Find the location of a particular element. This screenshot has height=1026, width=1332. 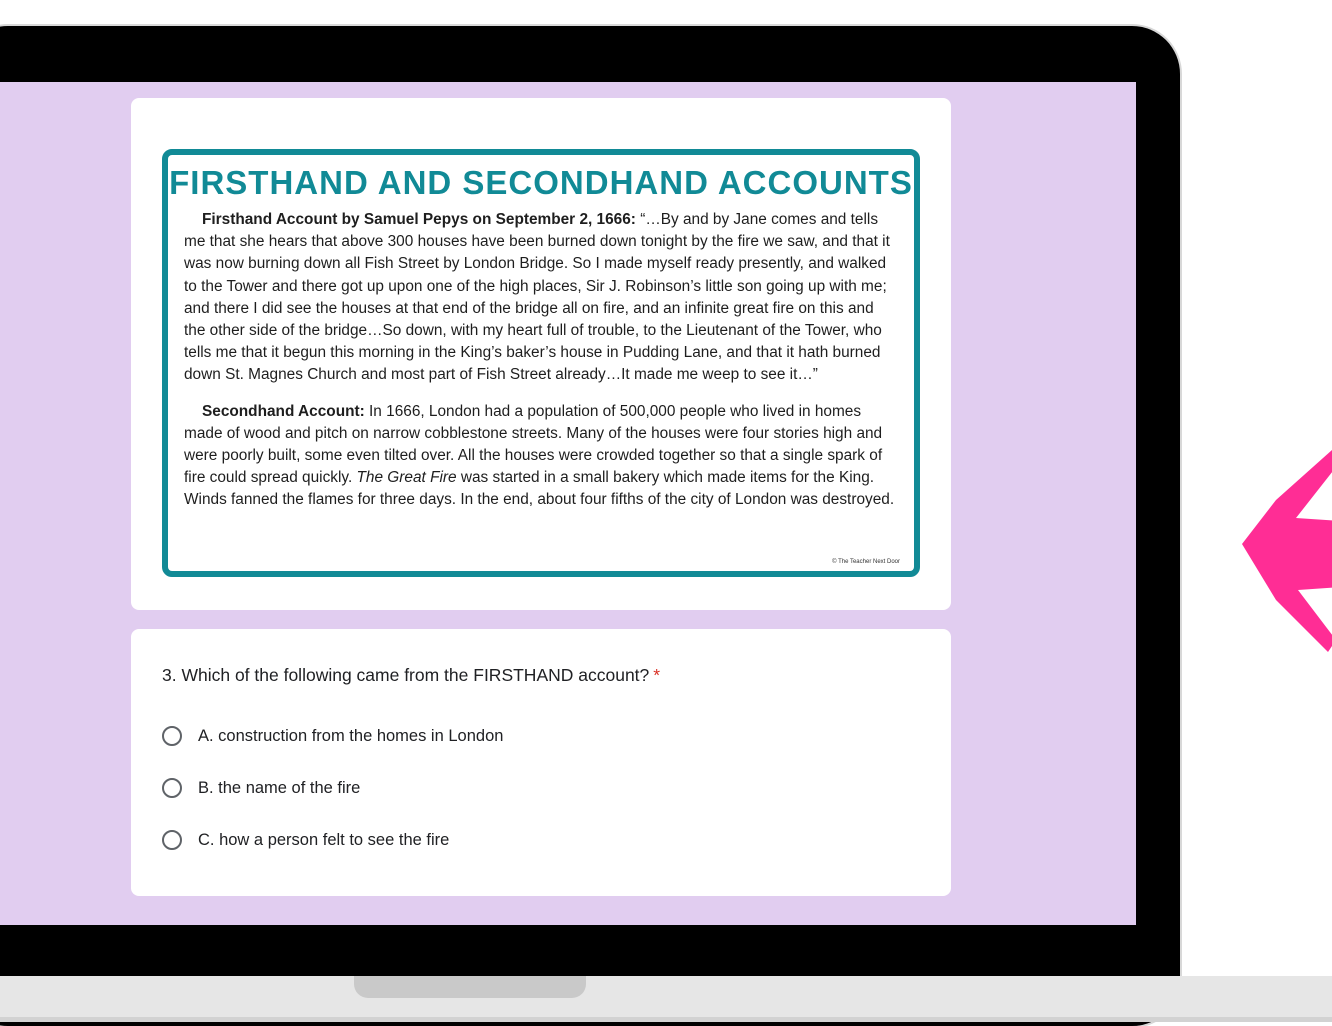

secondhand-italic: The Great Fire is located at coordinates (406, 478).